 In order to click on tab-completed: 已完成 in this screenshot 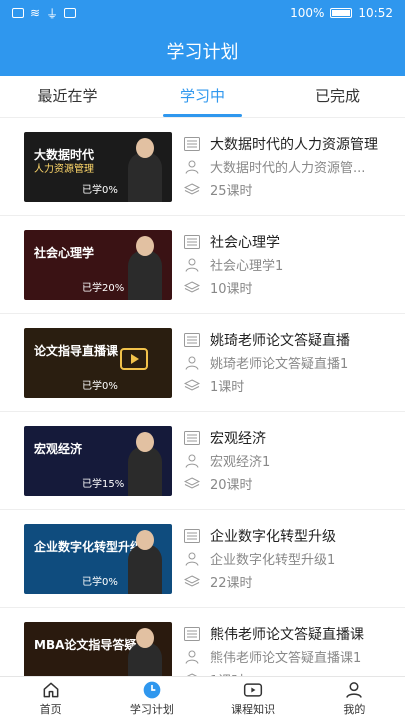, I will do `click(337, 96)`.